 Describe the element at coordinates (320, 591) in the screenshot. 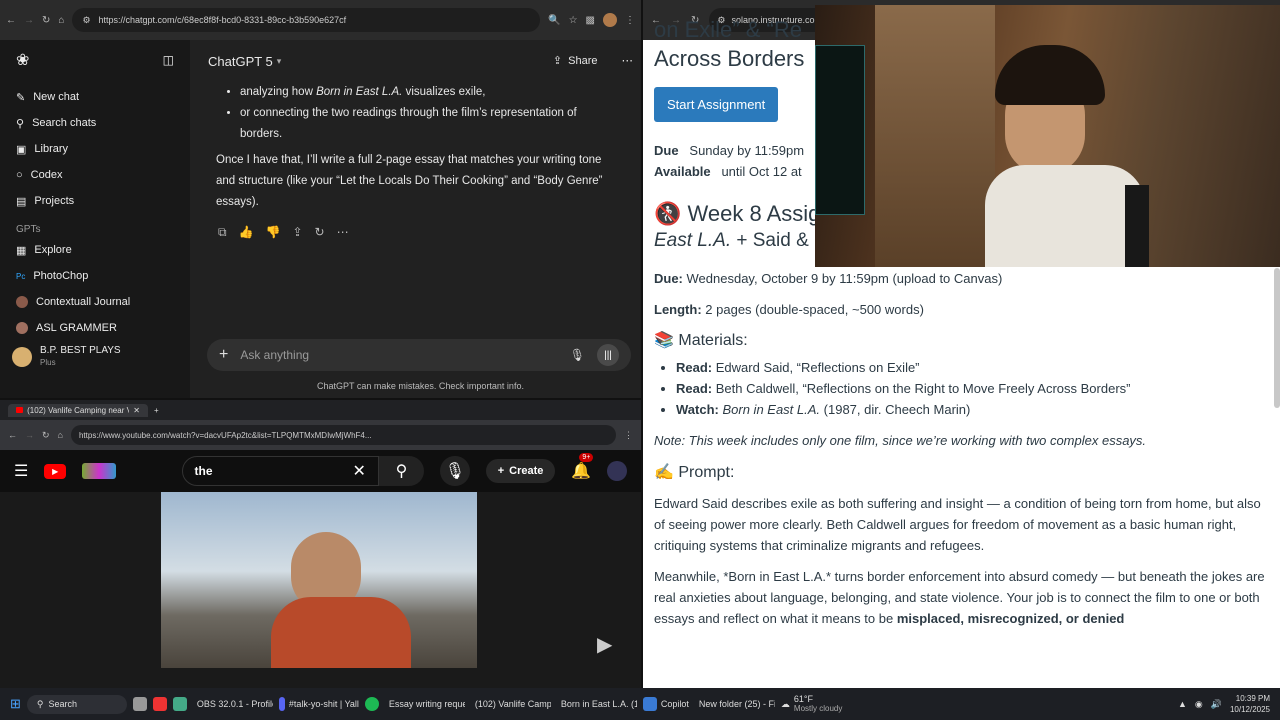

I see `video-player: ▶` at that location.